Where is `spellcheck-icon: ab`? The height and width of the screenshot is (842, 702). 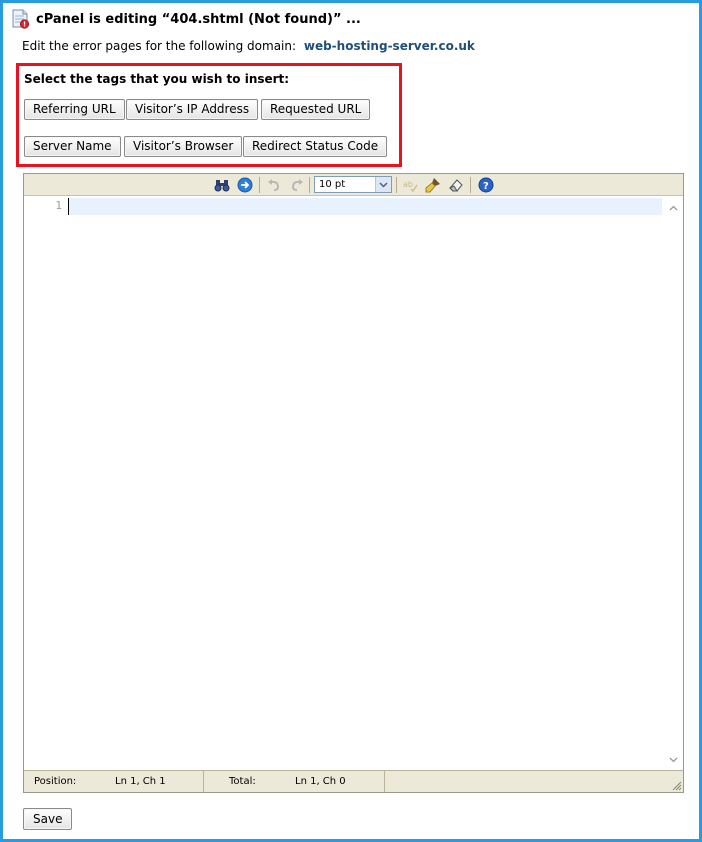 spellcheck-icon: ab is located at coordinates (410, 185).